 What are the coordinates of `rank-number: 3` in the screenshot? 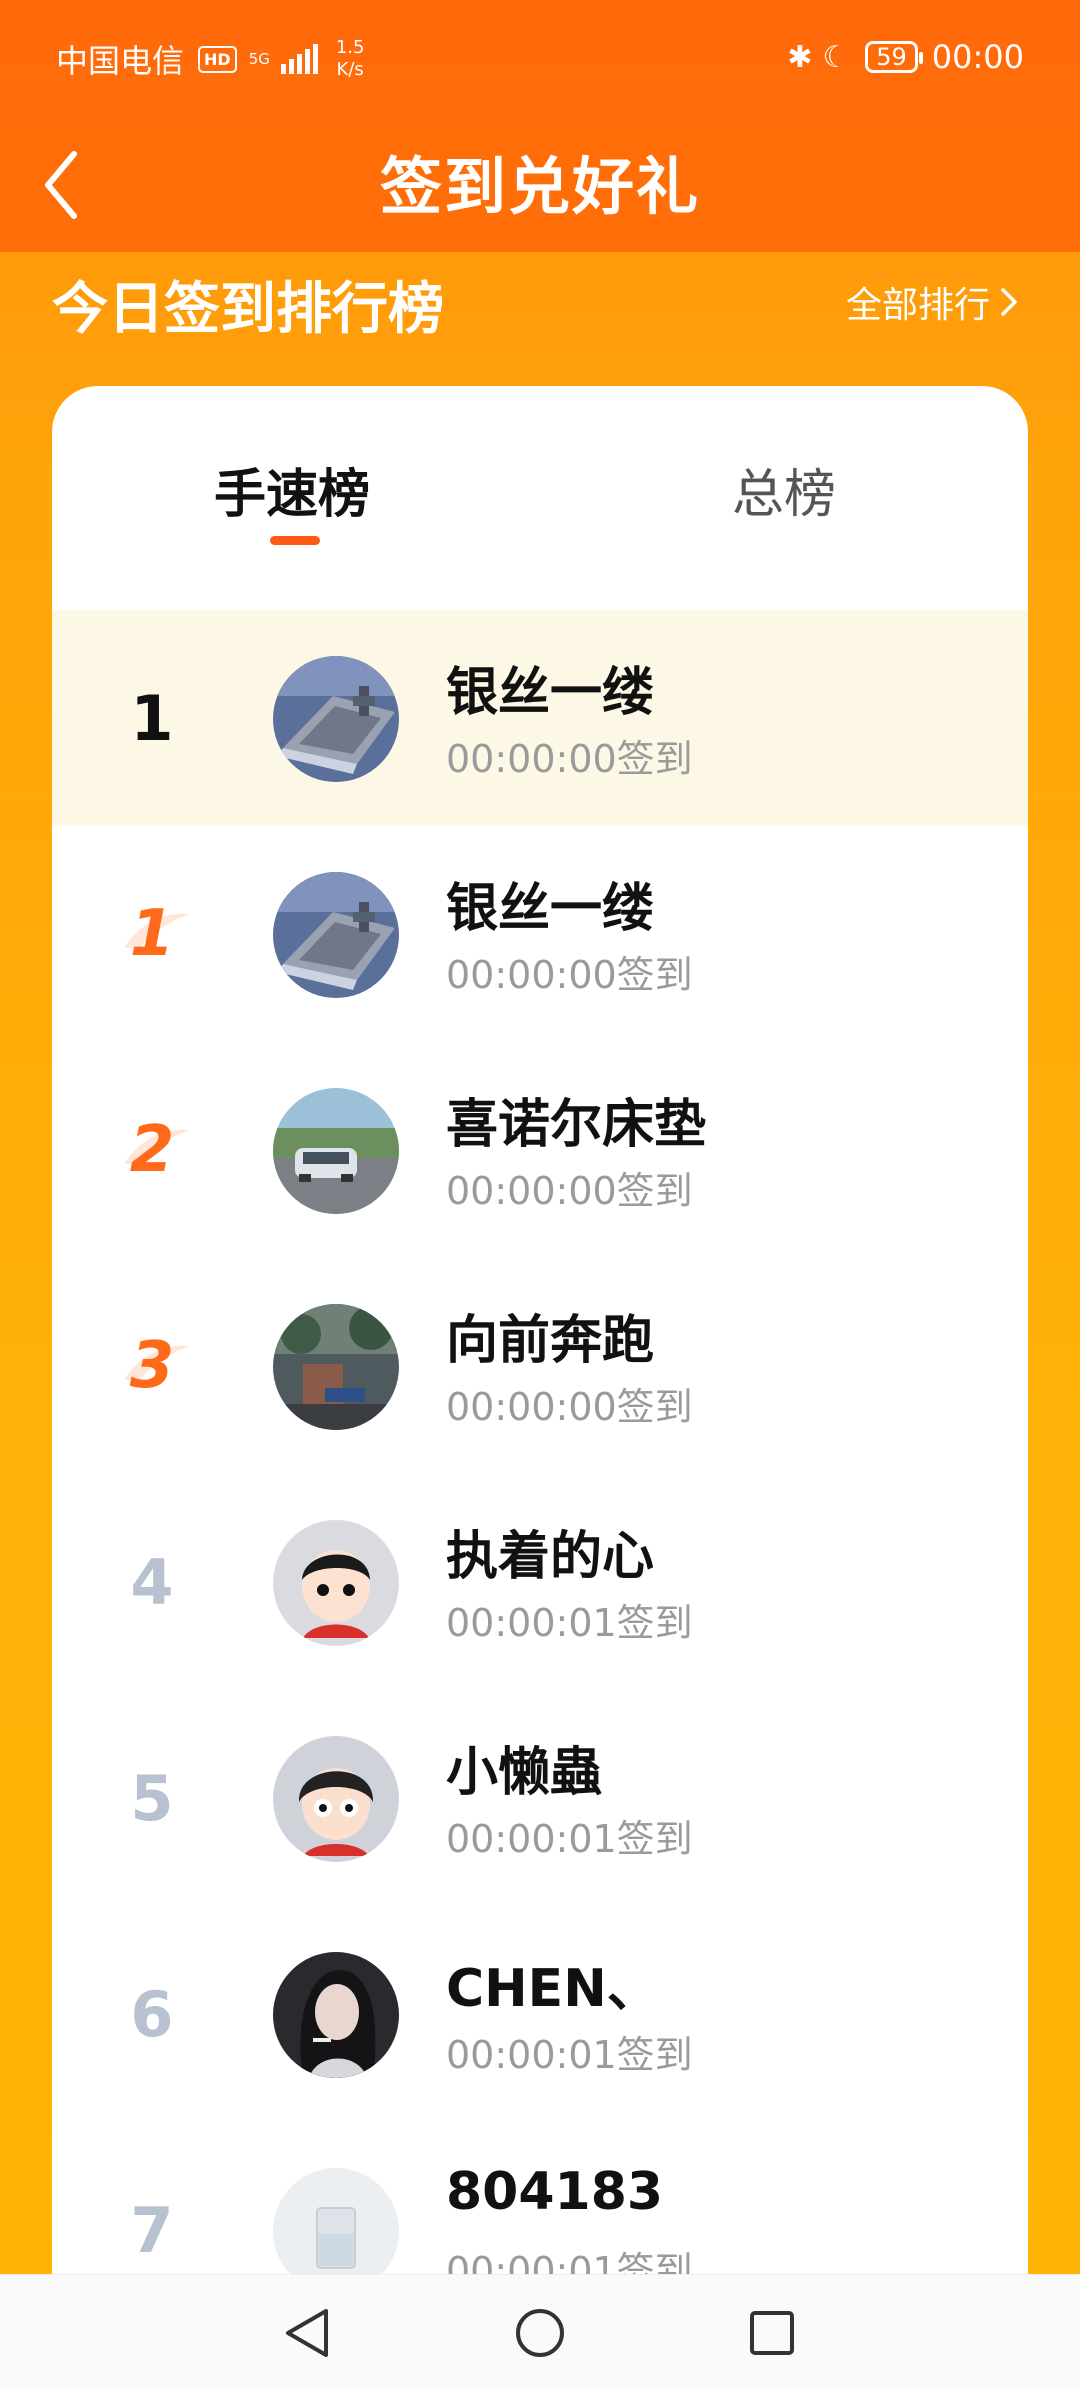 It's located at (152, 1366).